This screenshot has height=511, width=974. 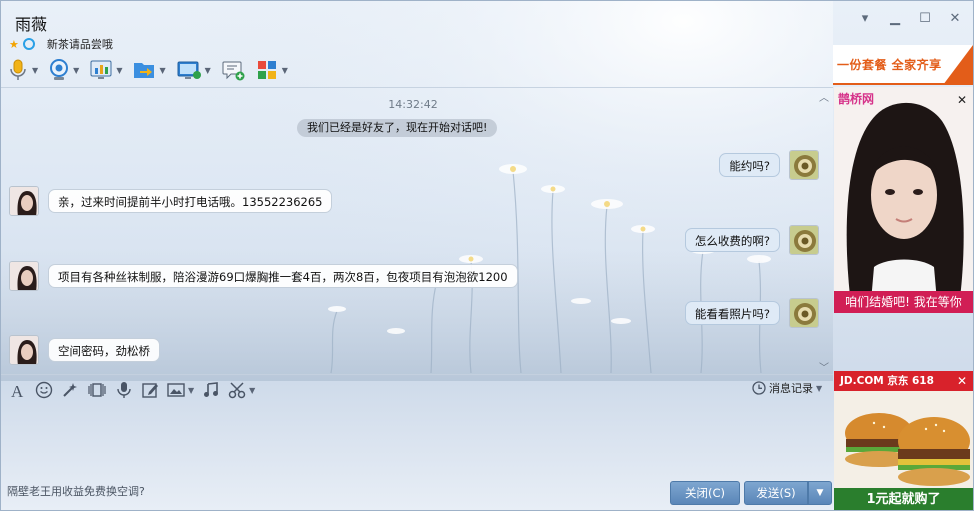 What do you see at coordinates (705, 493) in the screenshot?
I see `close-button: 关闭(C)` at bounding box center [705, 493].